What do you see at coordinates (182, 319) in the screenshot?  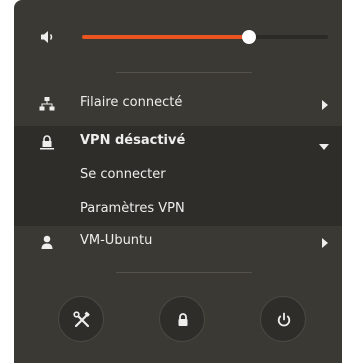 I see `lock-button` at bounding box center [182, 319].